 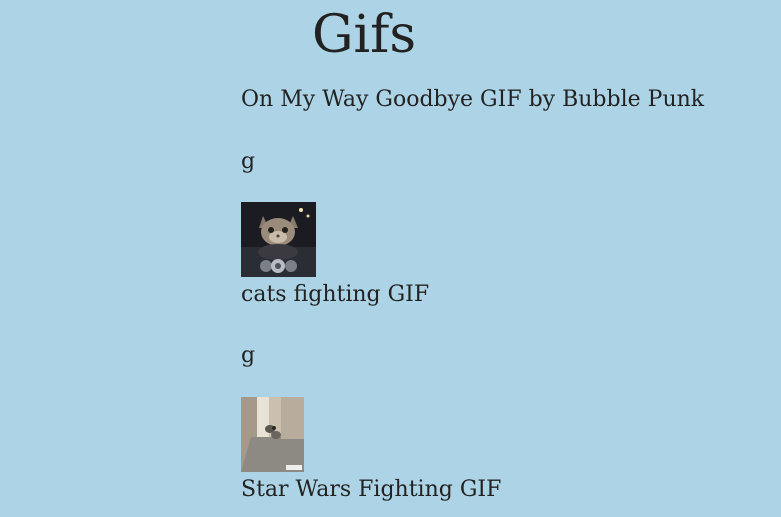 I want to click on gif-title: cats fighting GIF, so click(x=335, y=294).